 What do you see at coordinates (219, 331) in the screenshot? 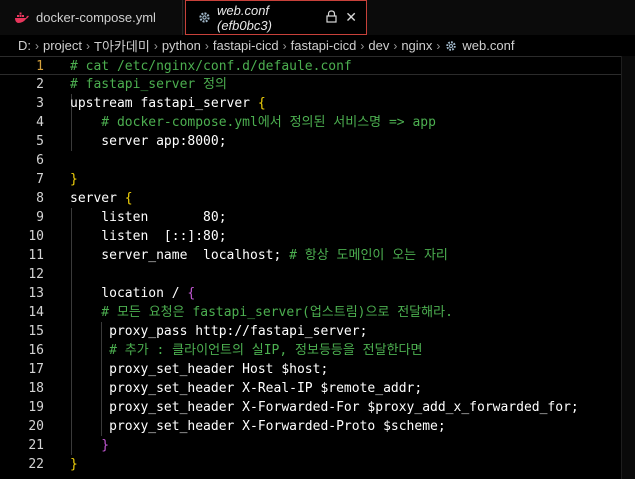
I see `code-text: proxy_pass http://fastapi_server;` at bounding box center [219, 331].